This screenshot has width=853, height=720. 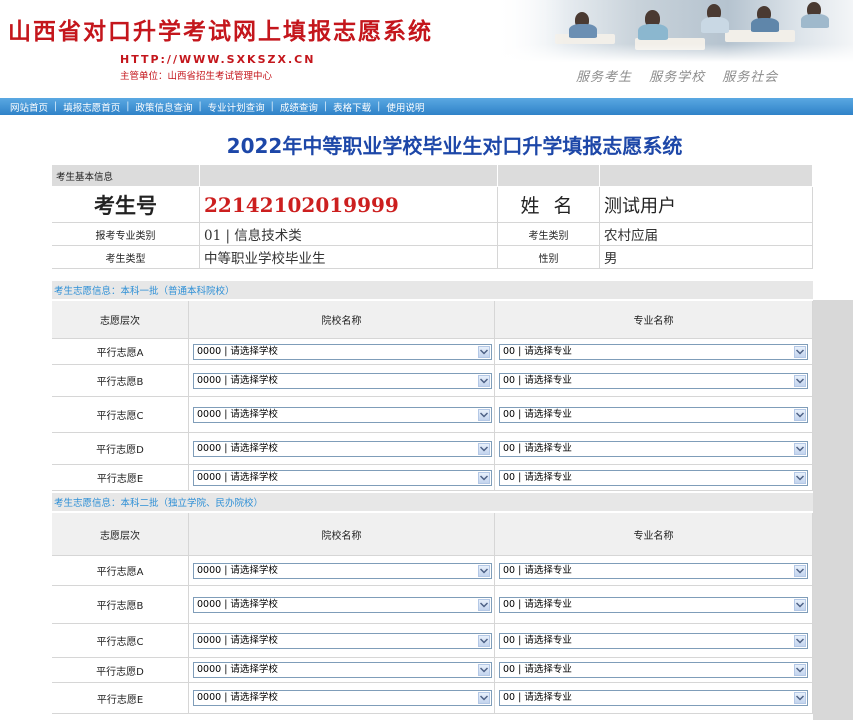 I want to click on site-org: 主管单位：山西省招生考试管理中心, so click(x=196, y=76).